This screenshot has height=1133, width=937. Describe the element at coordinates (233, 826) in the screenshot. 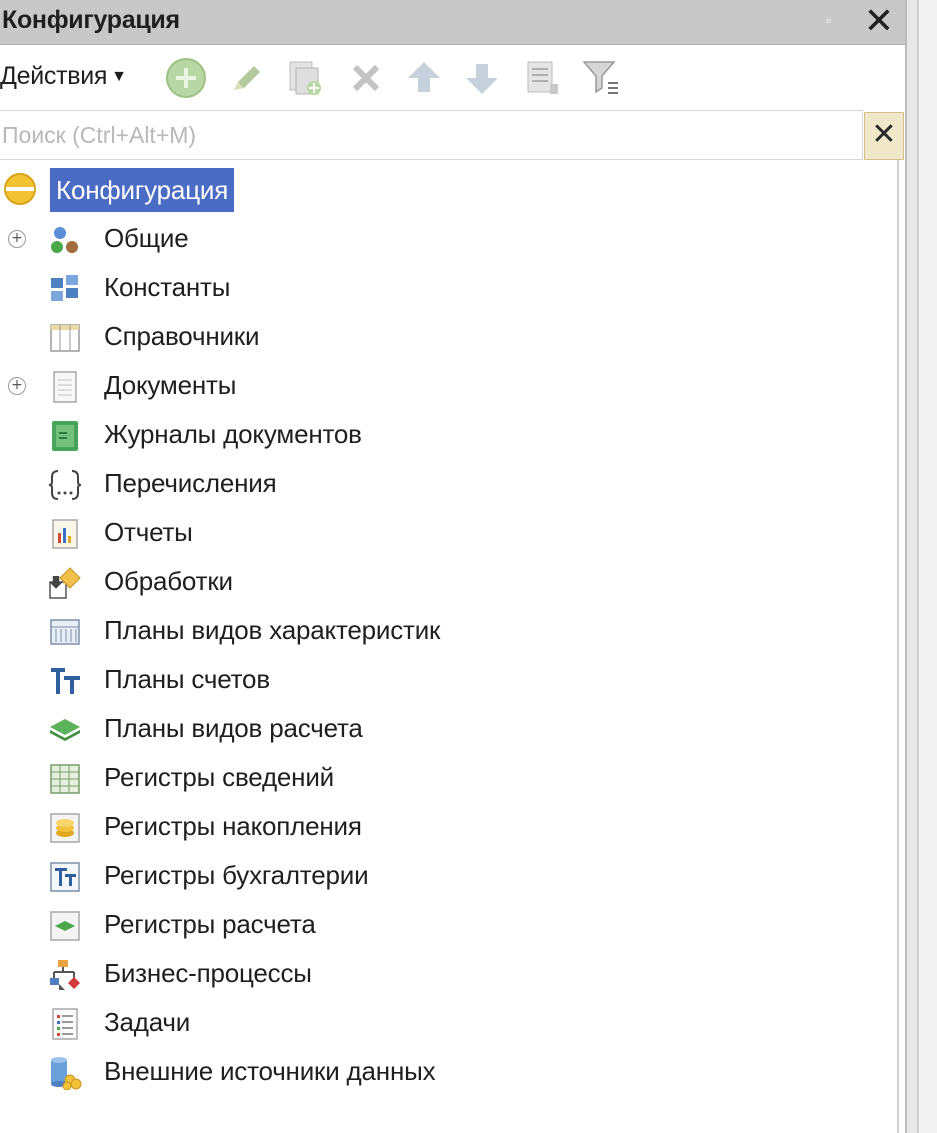

I see `tree-item-label: Регистры накопления` at that location.